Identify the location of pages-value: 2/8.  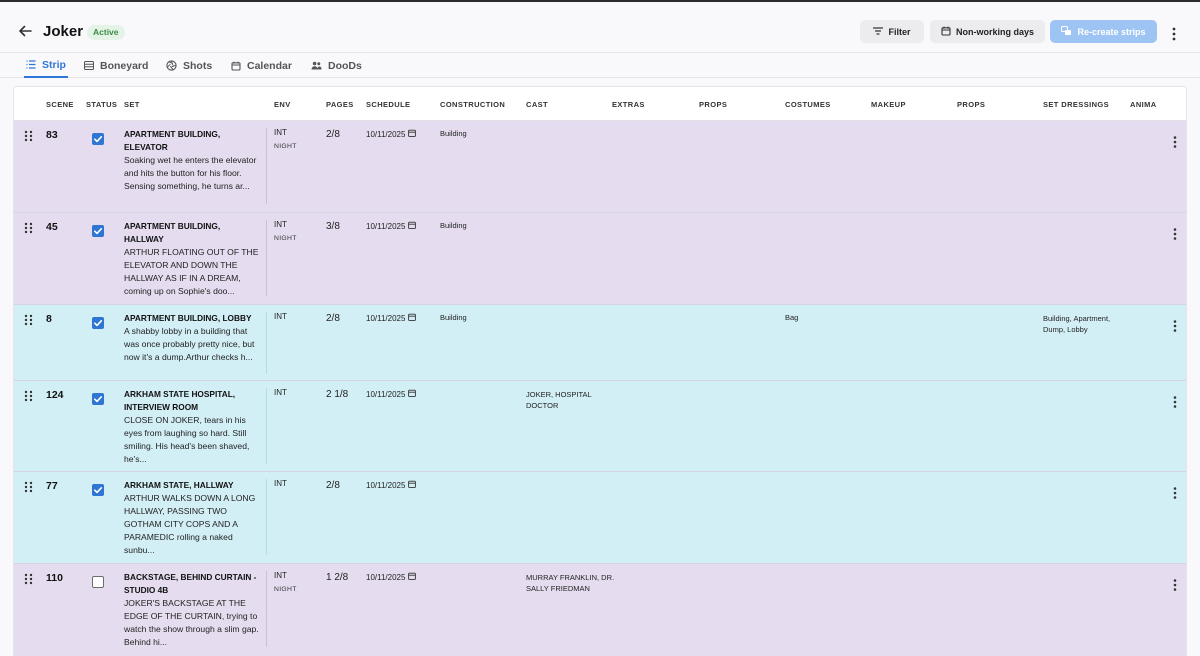
(333, 134).